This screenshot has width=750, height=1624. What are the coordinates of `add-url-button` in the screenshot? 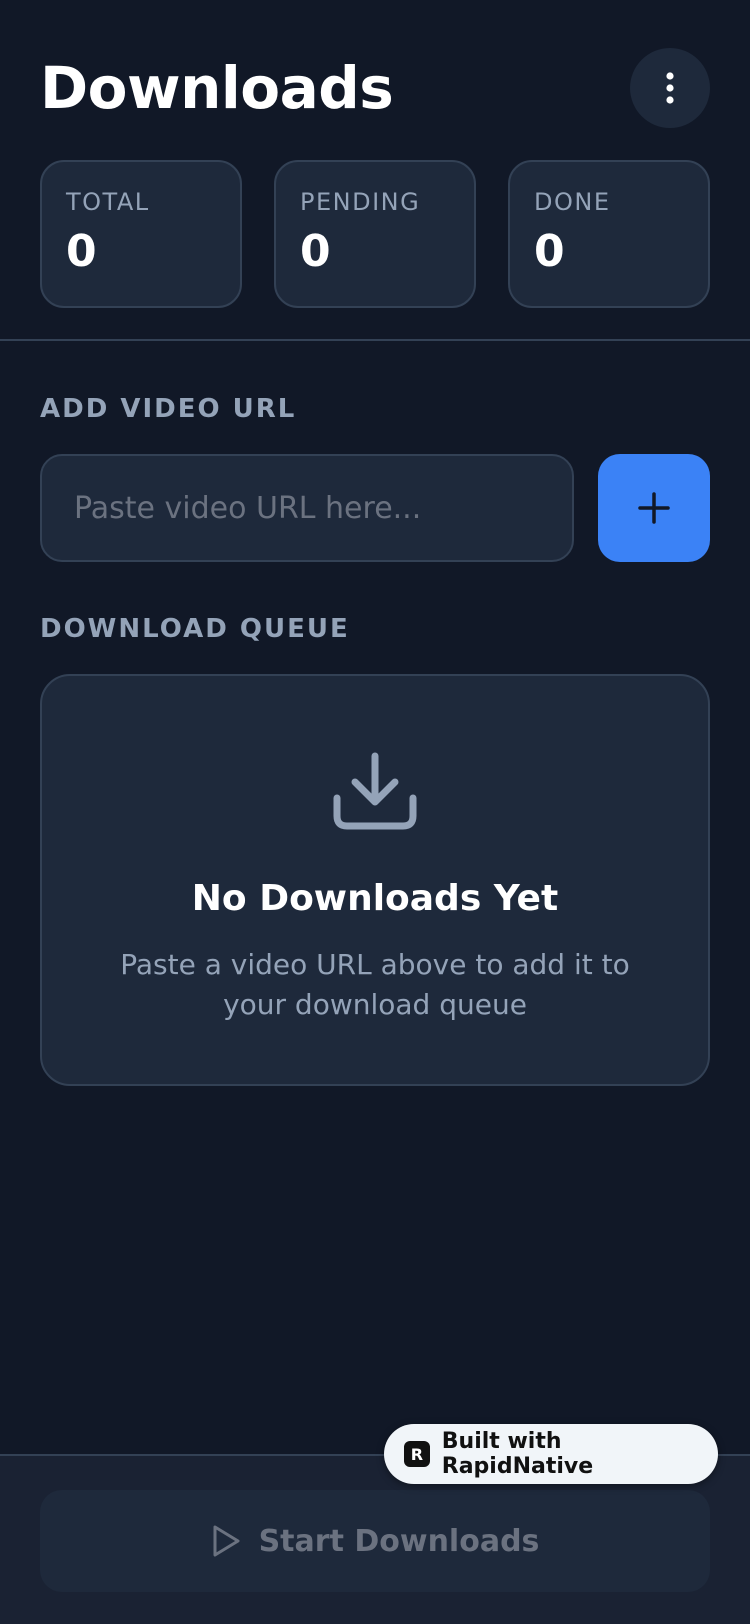 It's located at (654, 508).